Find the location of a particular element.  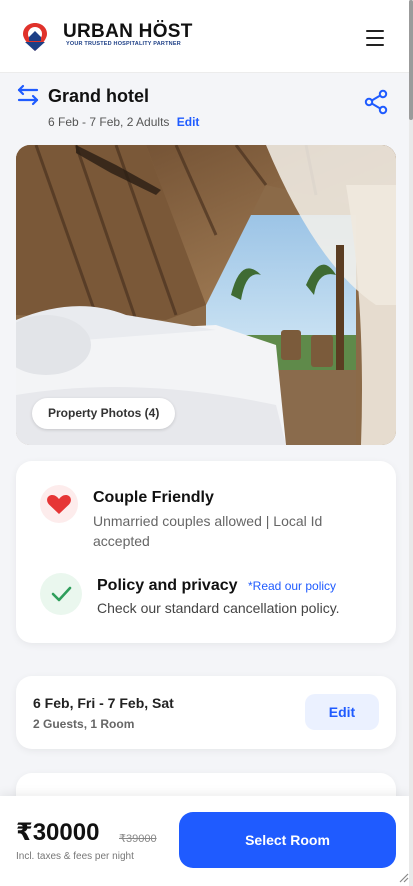

brand-tagline: YOUR TRUSTED HOSPITALITY PARTNER is located at coordinates (123, 44).